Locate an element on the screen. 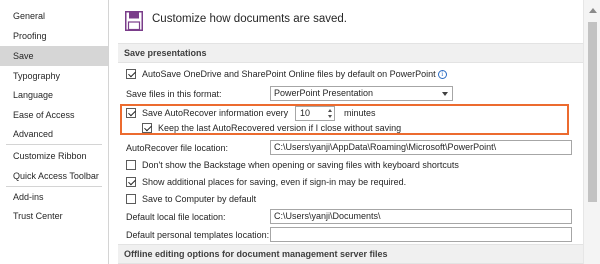 This screenshot has height=264, width=600. save-format-dropdown: PowerPoint Presentation is located at coordinates (361, 93).